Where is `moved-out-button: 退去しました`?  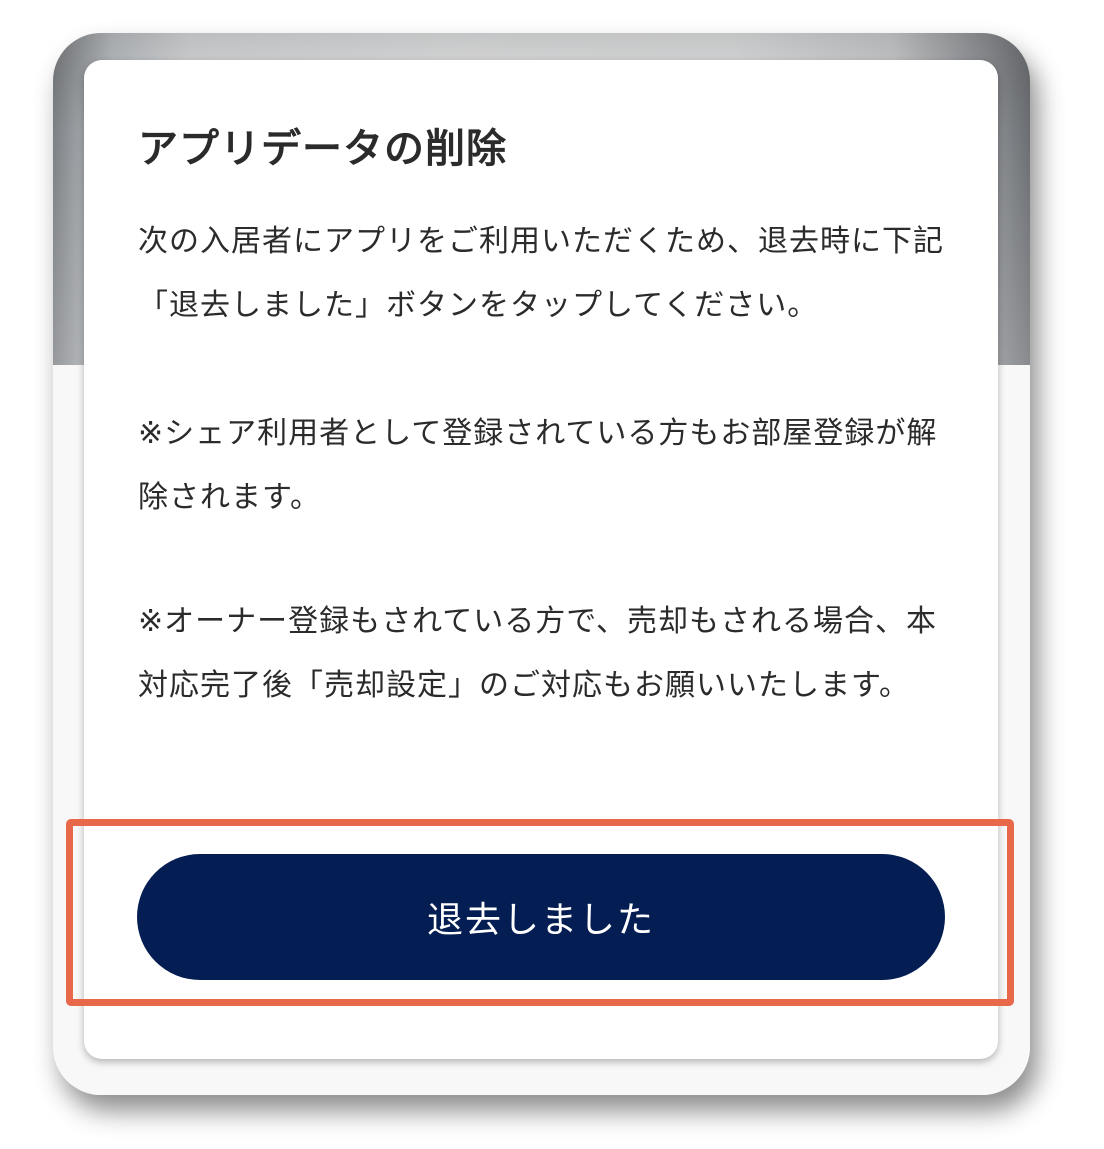 moved-out-button: 退去しました is located at coordinates (541, 917).